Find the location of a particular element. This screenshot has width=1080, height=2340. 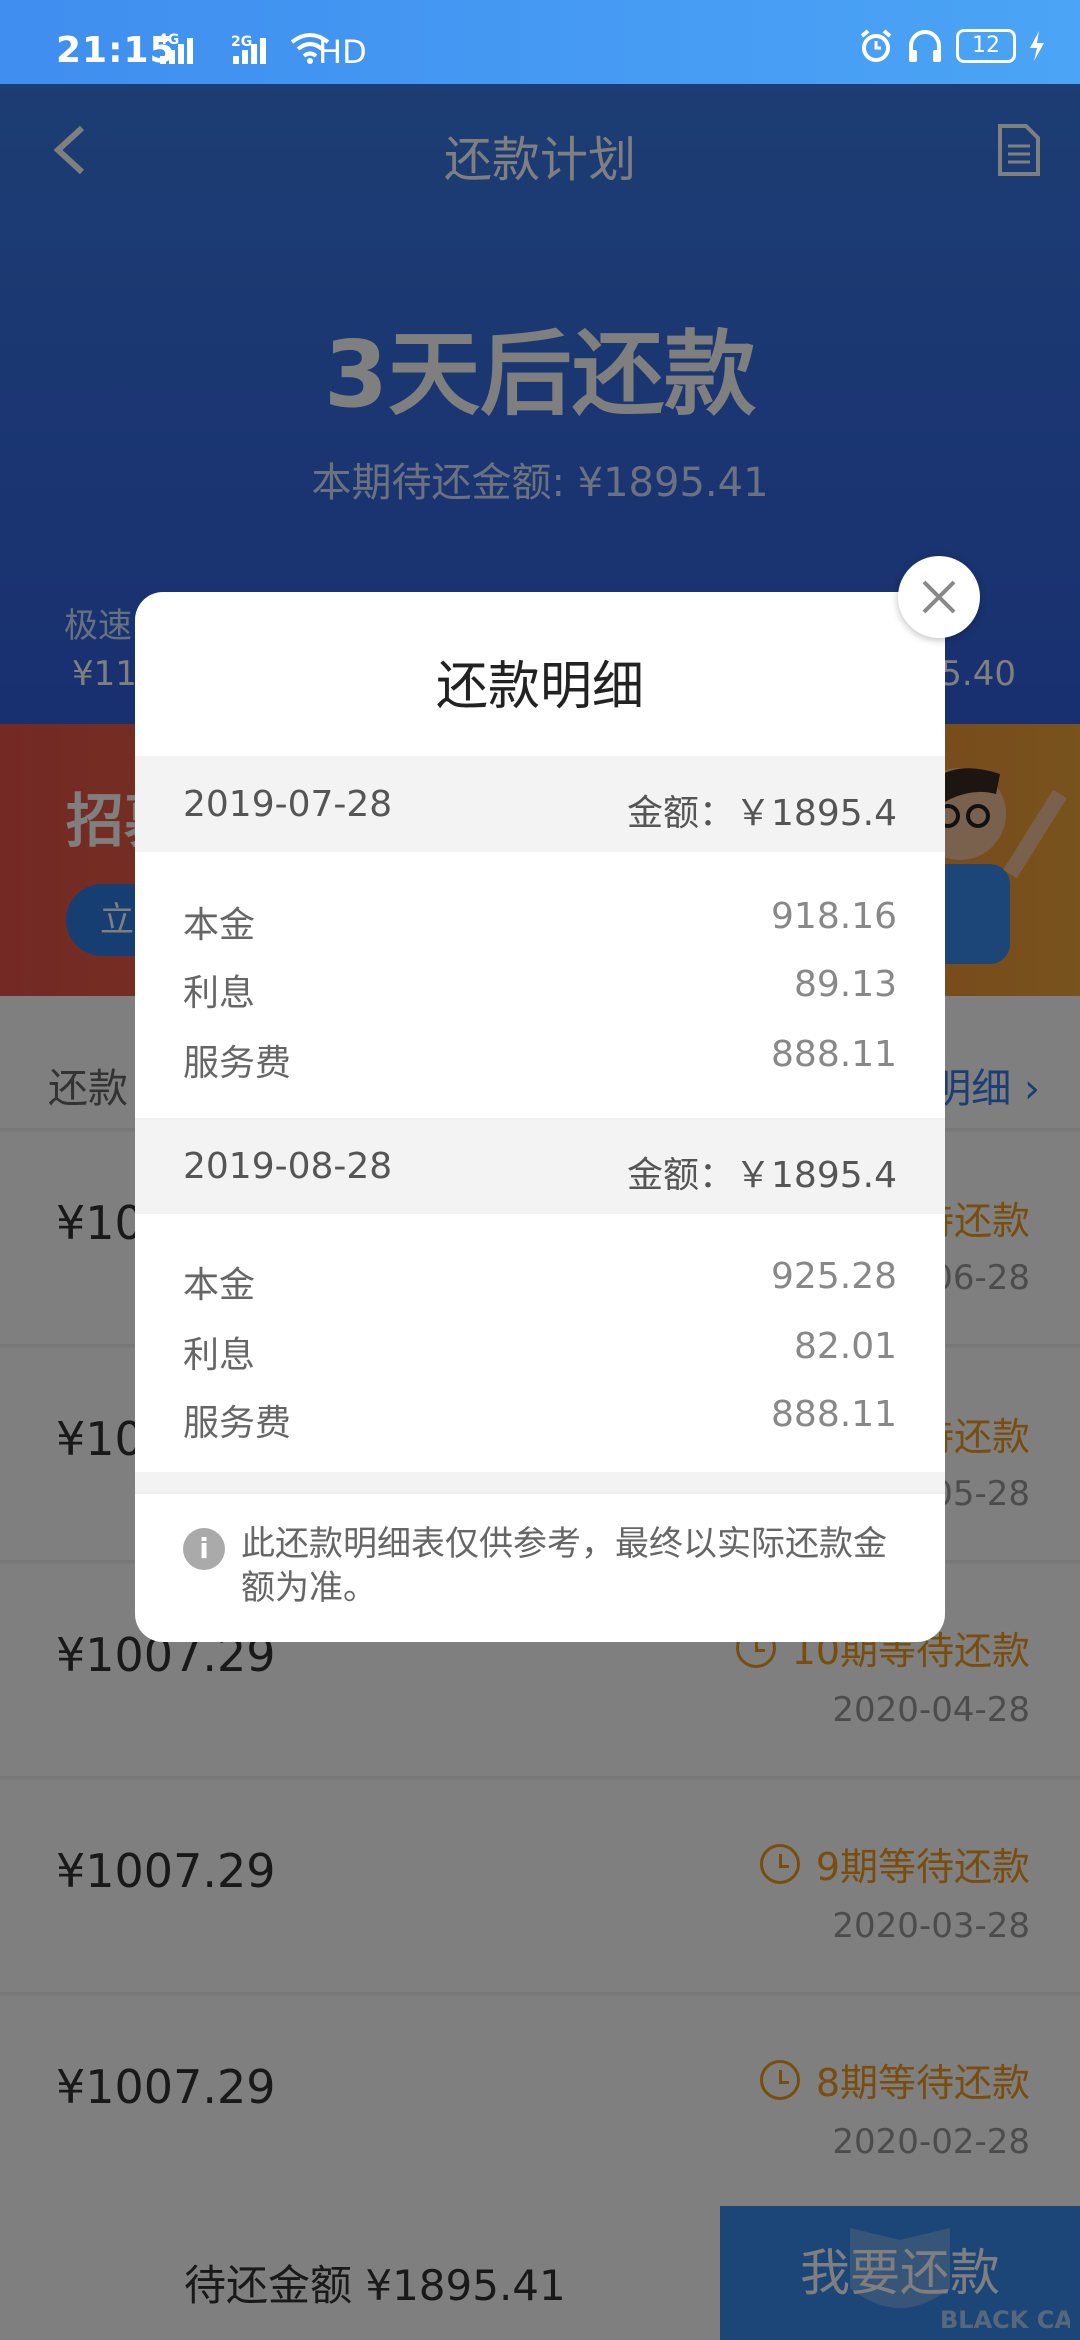

line-value: 82.01 is located at coordinates (845, 1346).